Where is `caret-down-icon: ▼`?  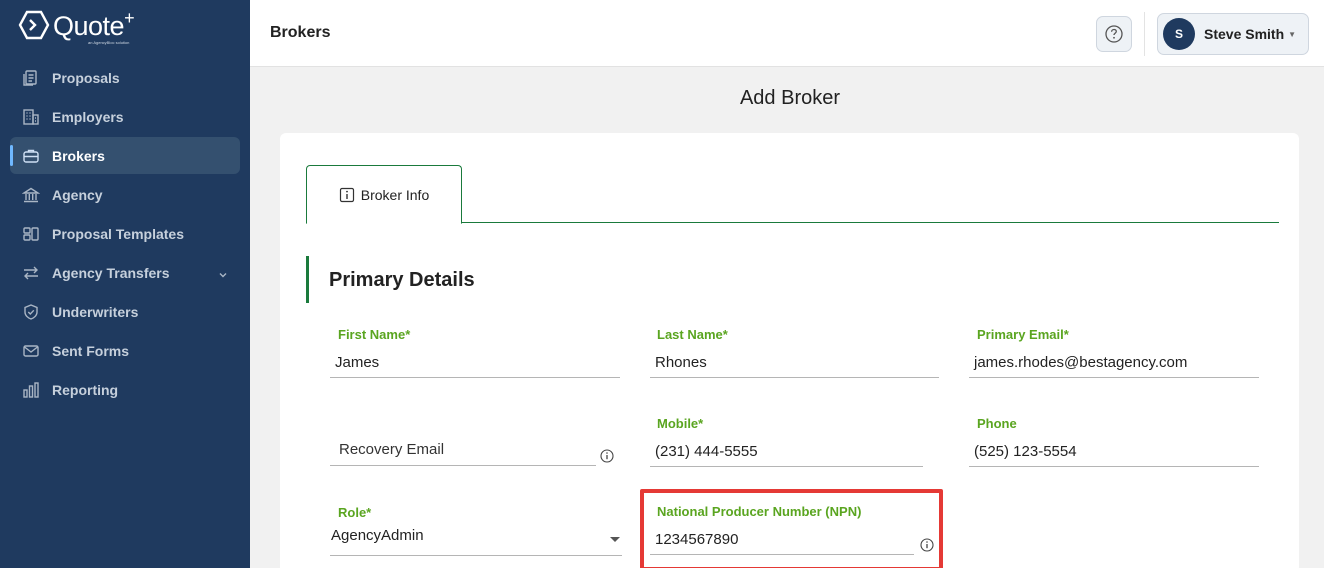 caret-down-icon: ▼ is located at coordinates (1292, 34).